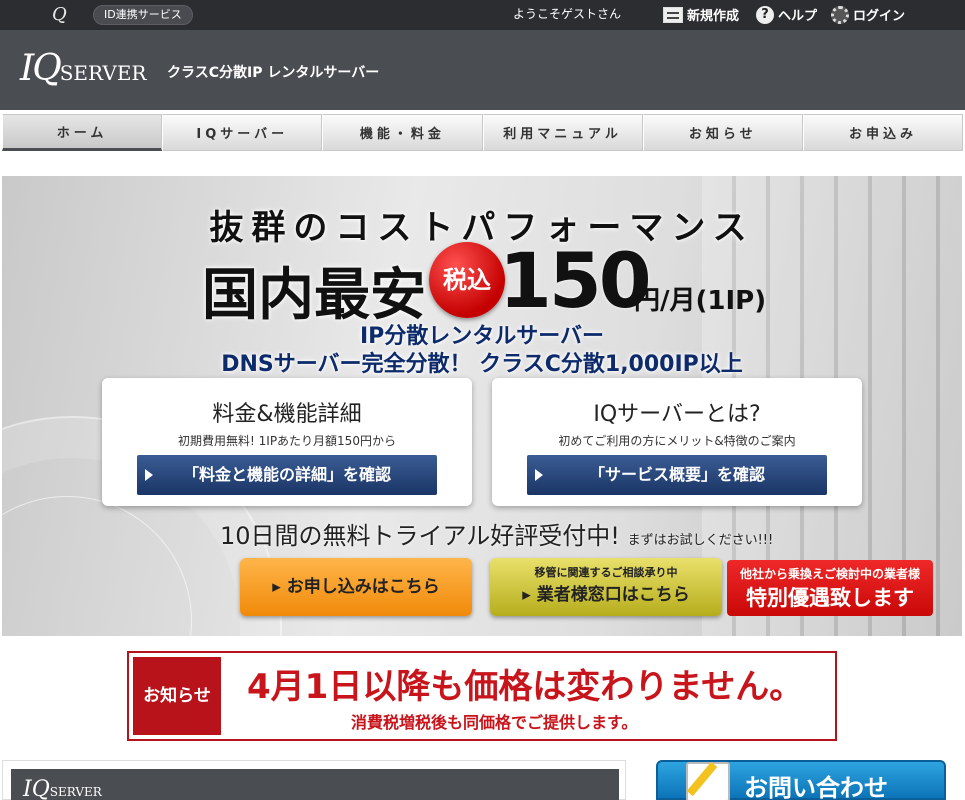 Image resolution: width=965 pixels, height=800 pixels. What do you see at coordinates (41, 68) in the screenshot?
I see `logo-iq-text: IQ` at bounding box center [41, 68].